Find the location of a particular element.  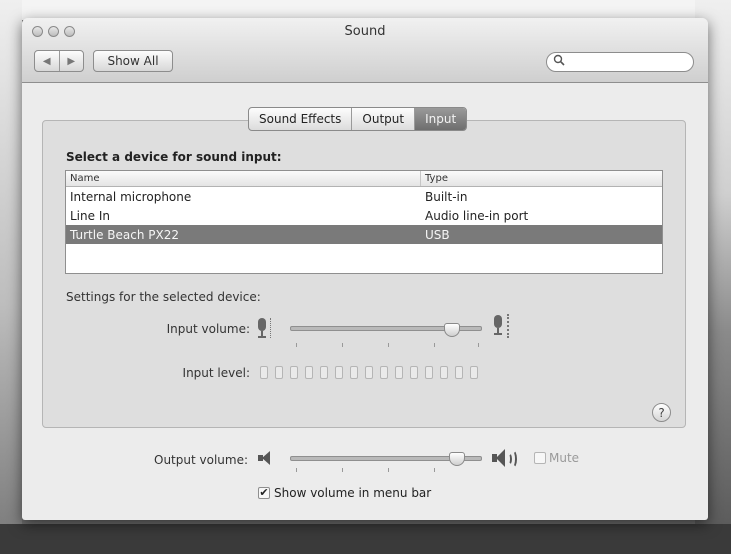

desktop-top is located at coordinates (365, 10).